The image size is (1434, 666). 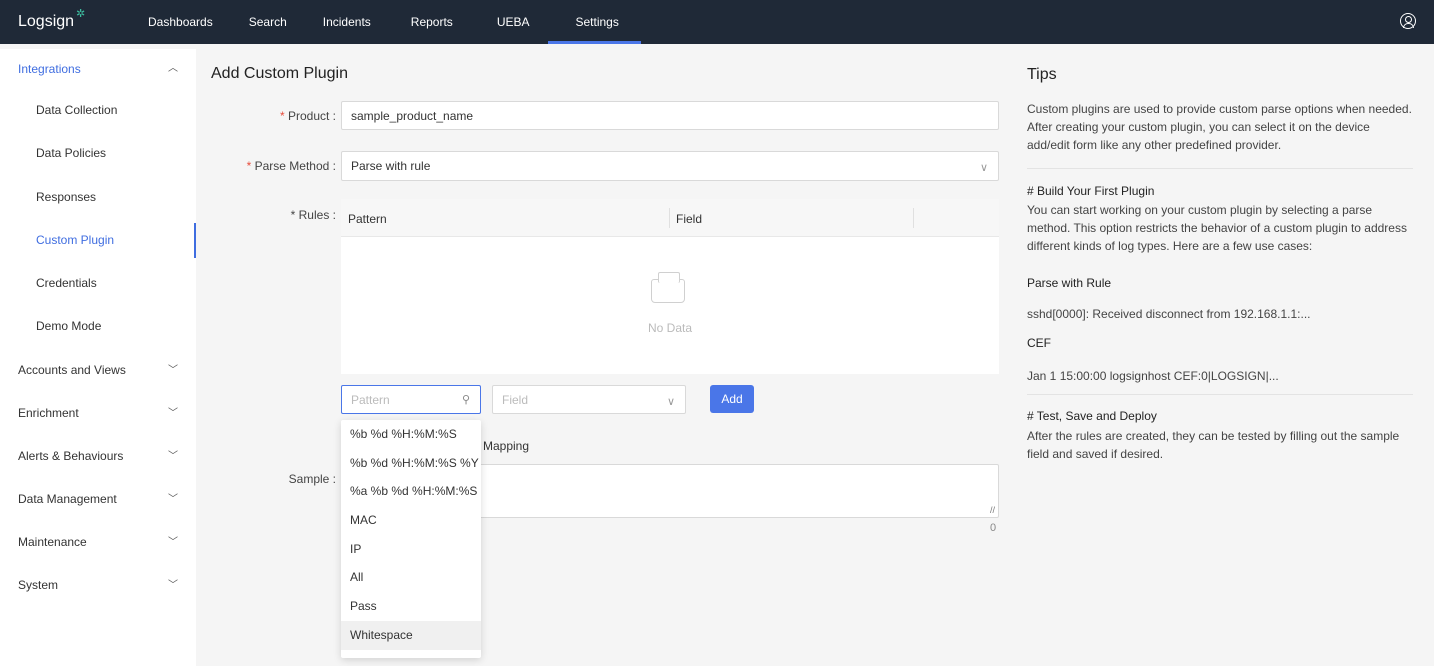 What do you see at coordinates (1092, 416) in the screenshot?
I see `tips-test-heading: # Test, Save and Deploy` at bounding box center [1092, 416].